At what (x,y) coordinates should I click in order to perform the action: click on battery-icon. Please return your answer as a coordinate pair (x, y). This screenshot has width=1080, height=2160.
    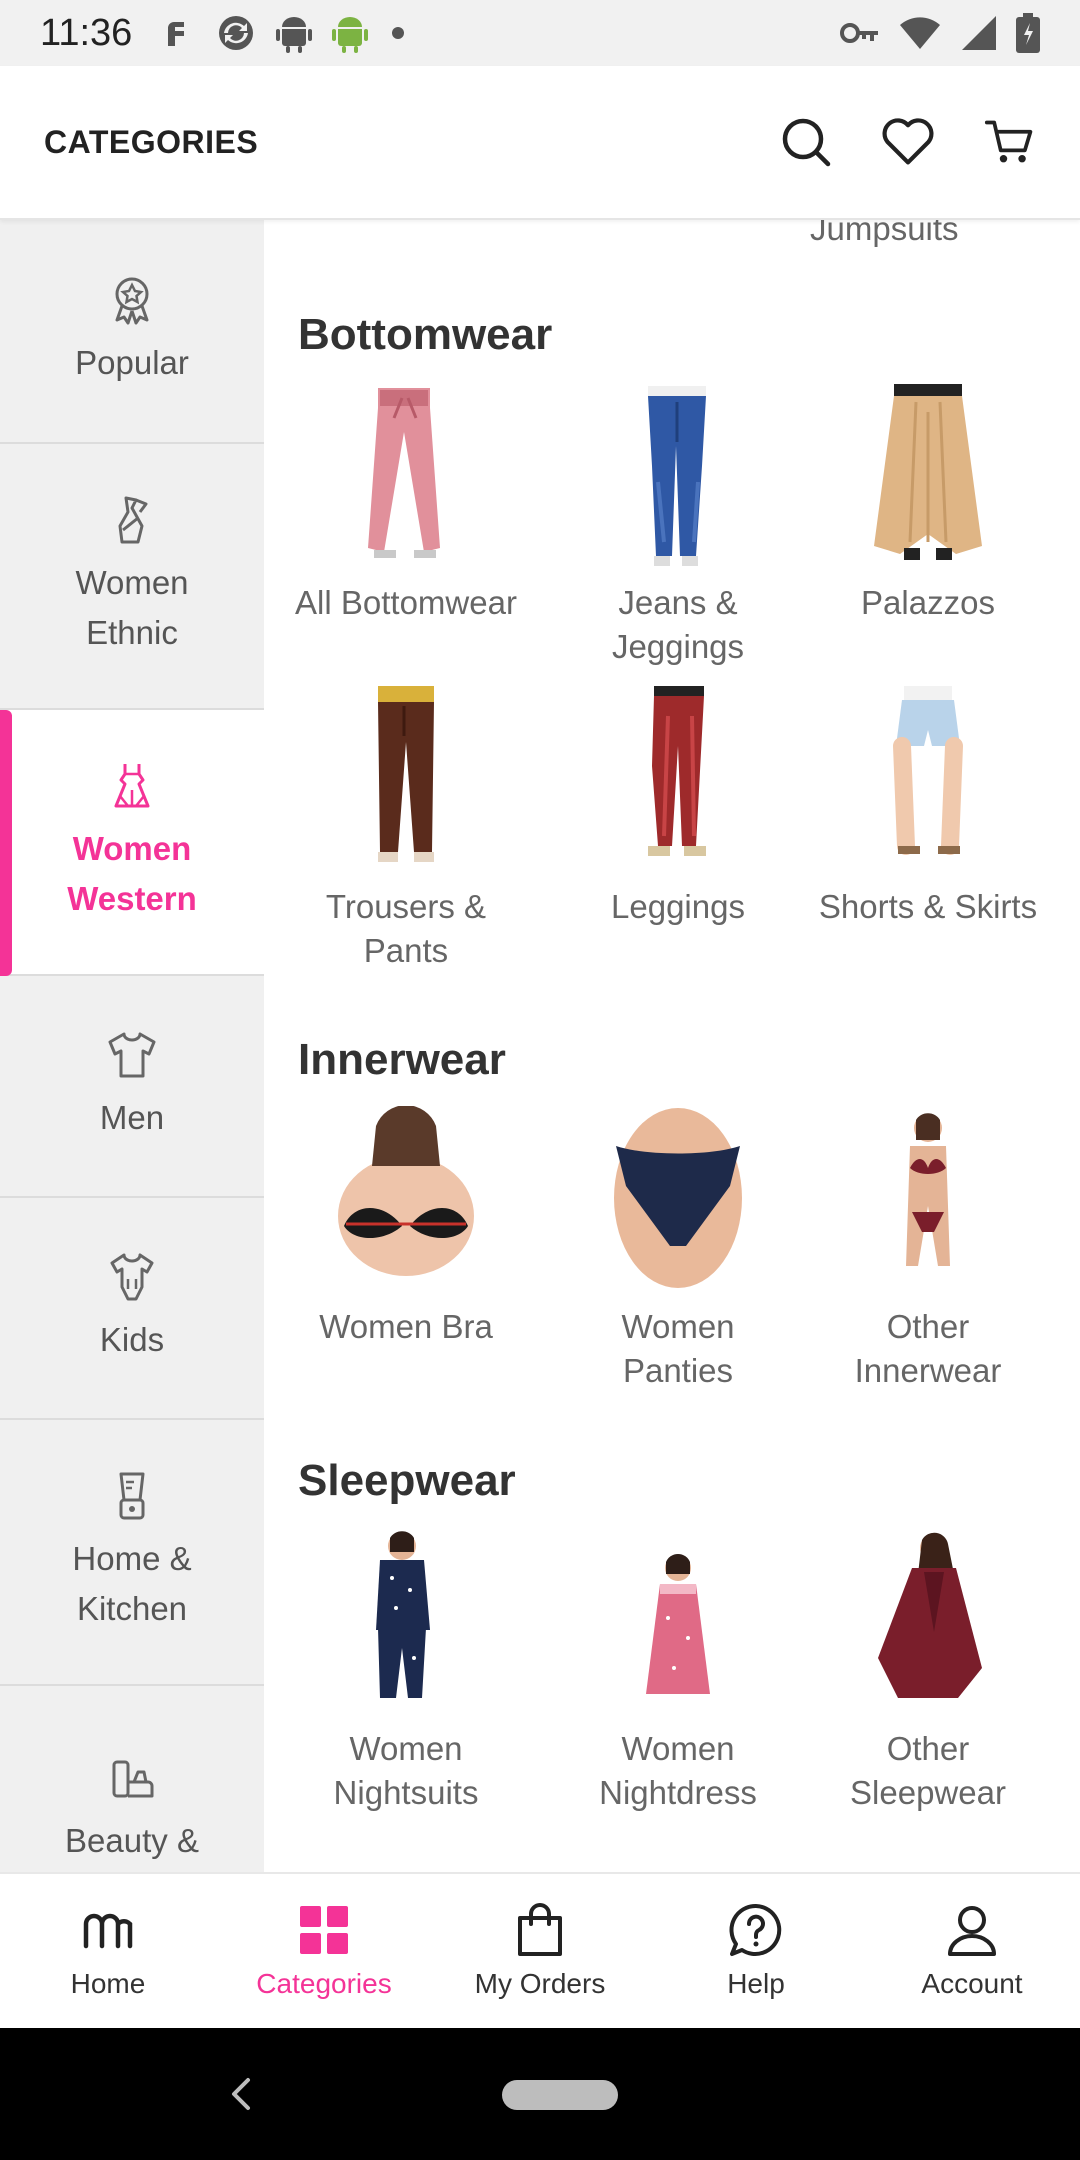
    Looking at the image, I should click on (1028, 33).